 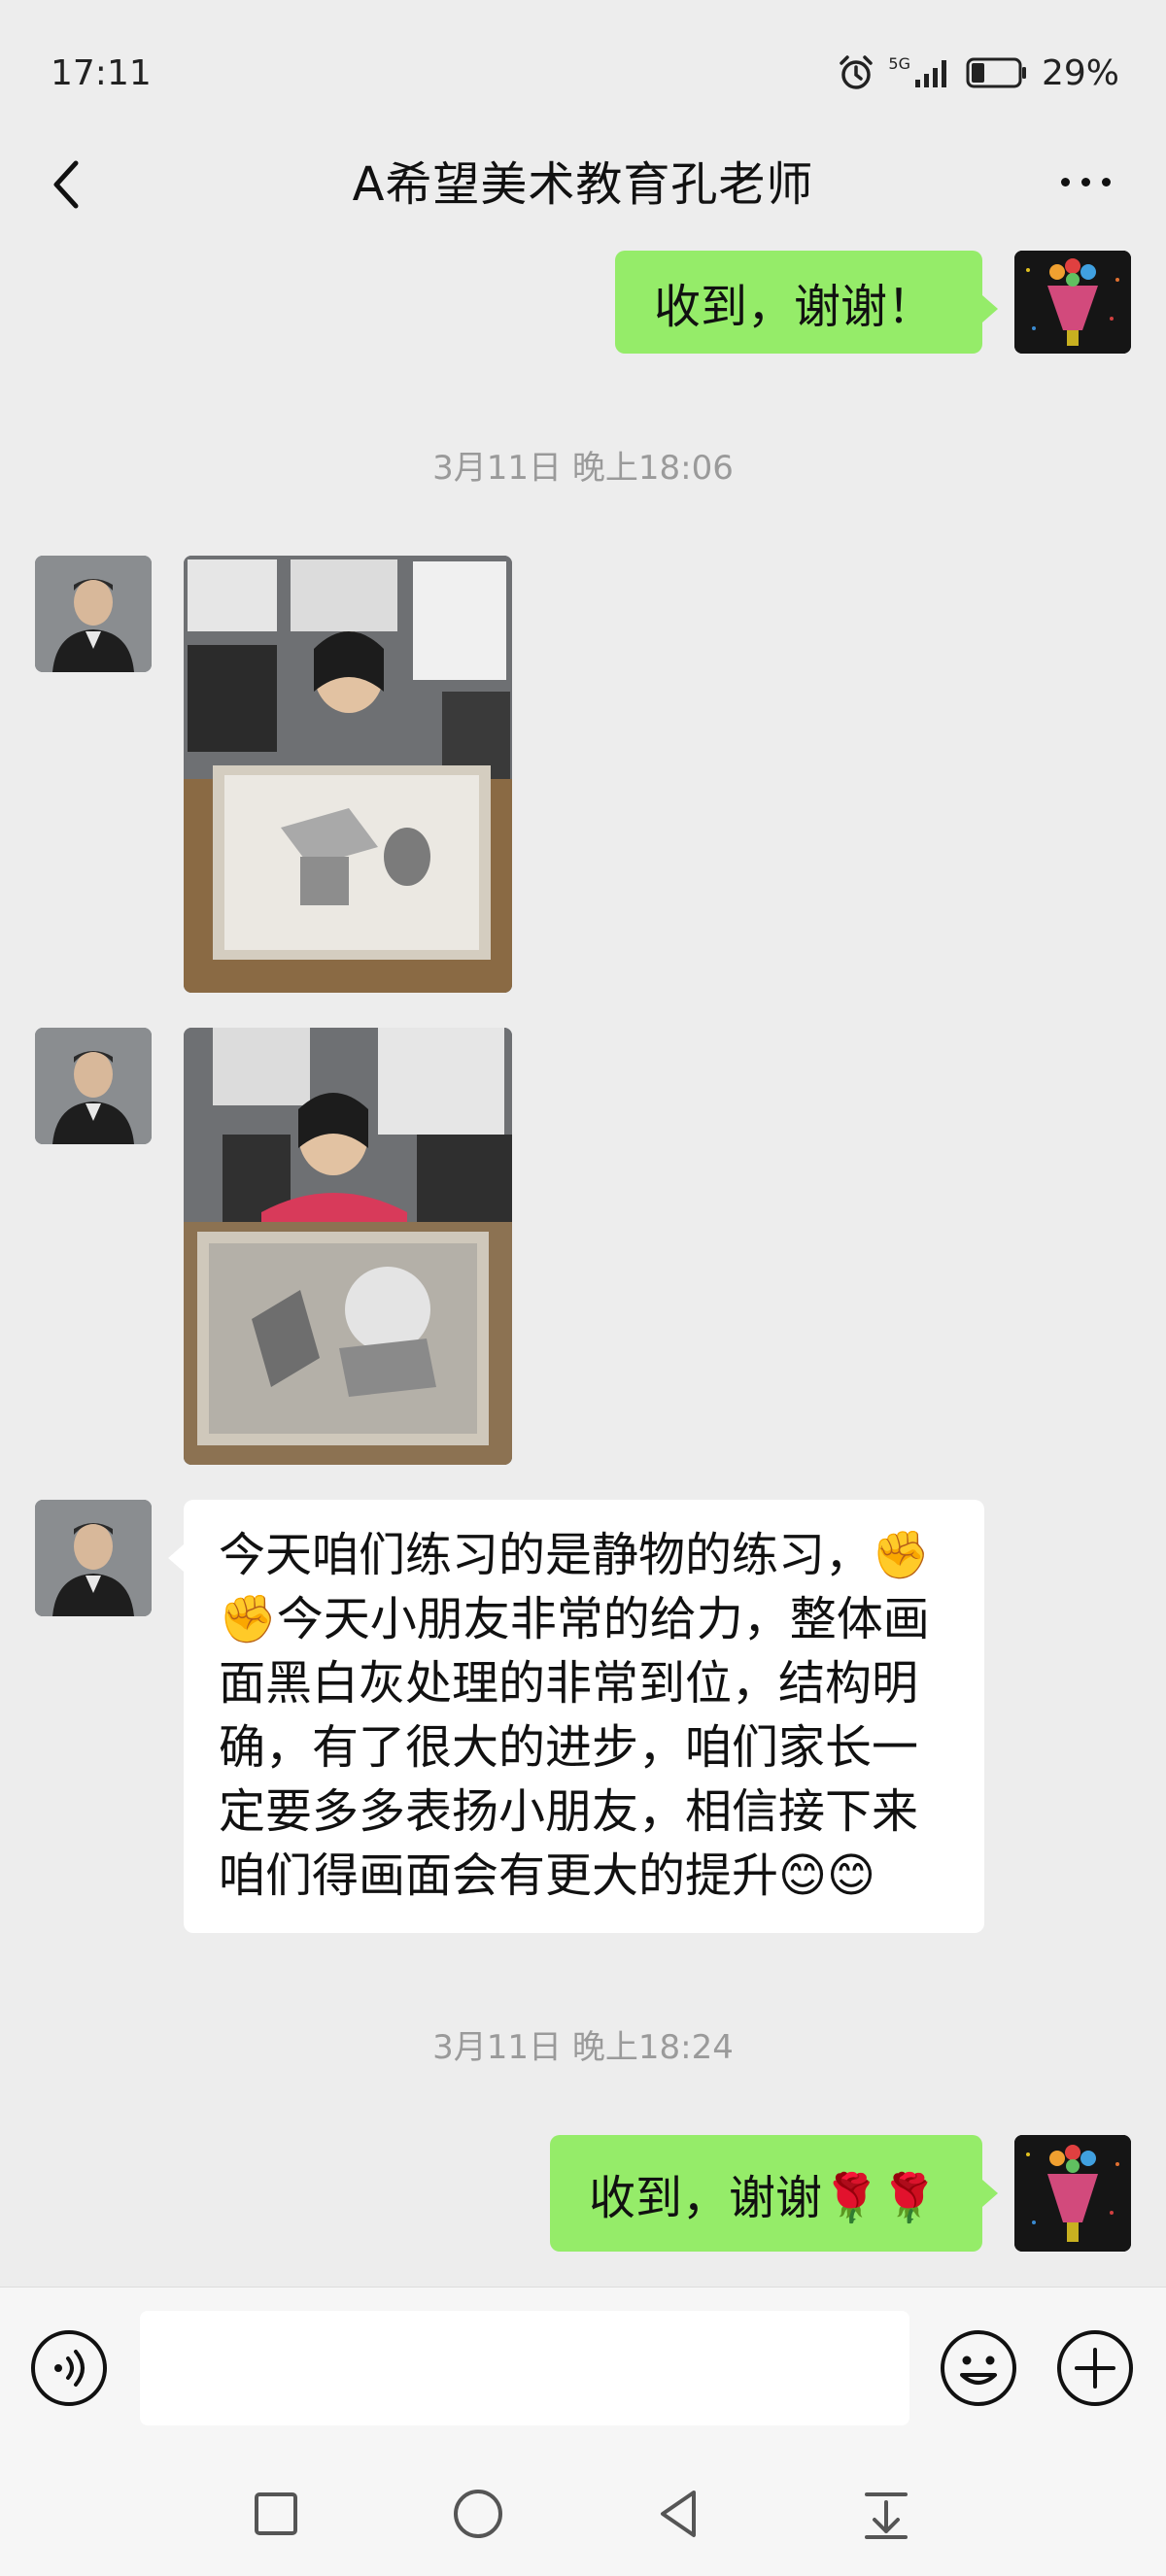 What do you see at coordinates (583, 184) in the screenshot?
I see `chat-title: A希望美术教育孔老师` at bounding box center [583, 184].